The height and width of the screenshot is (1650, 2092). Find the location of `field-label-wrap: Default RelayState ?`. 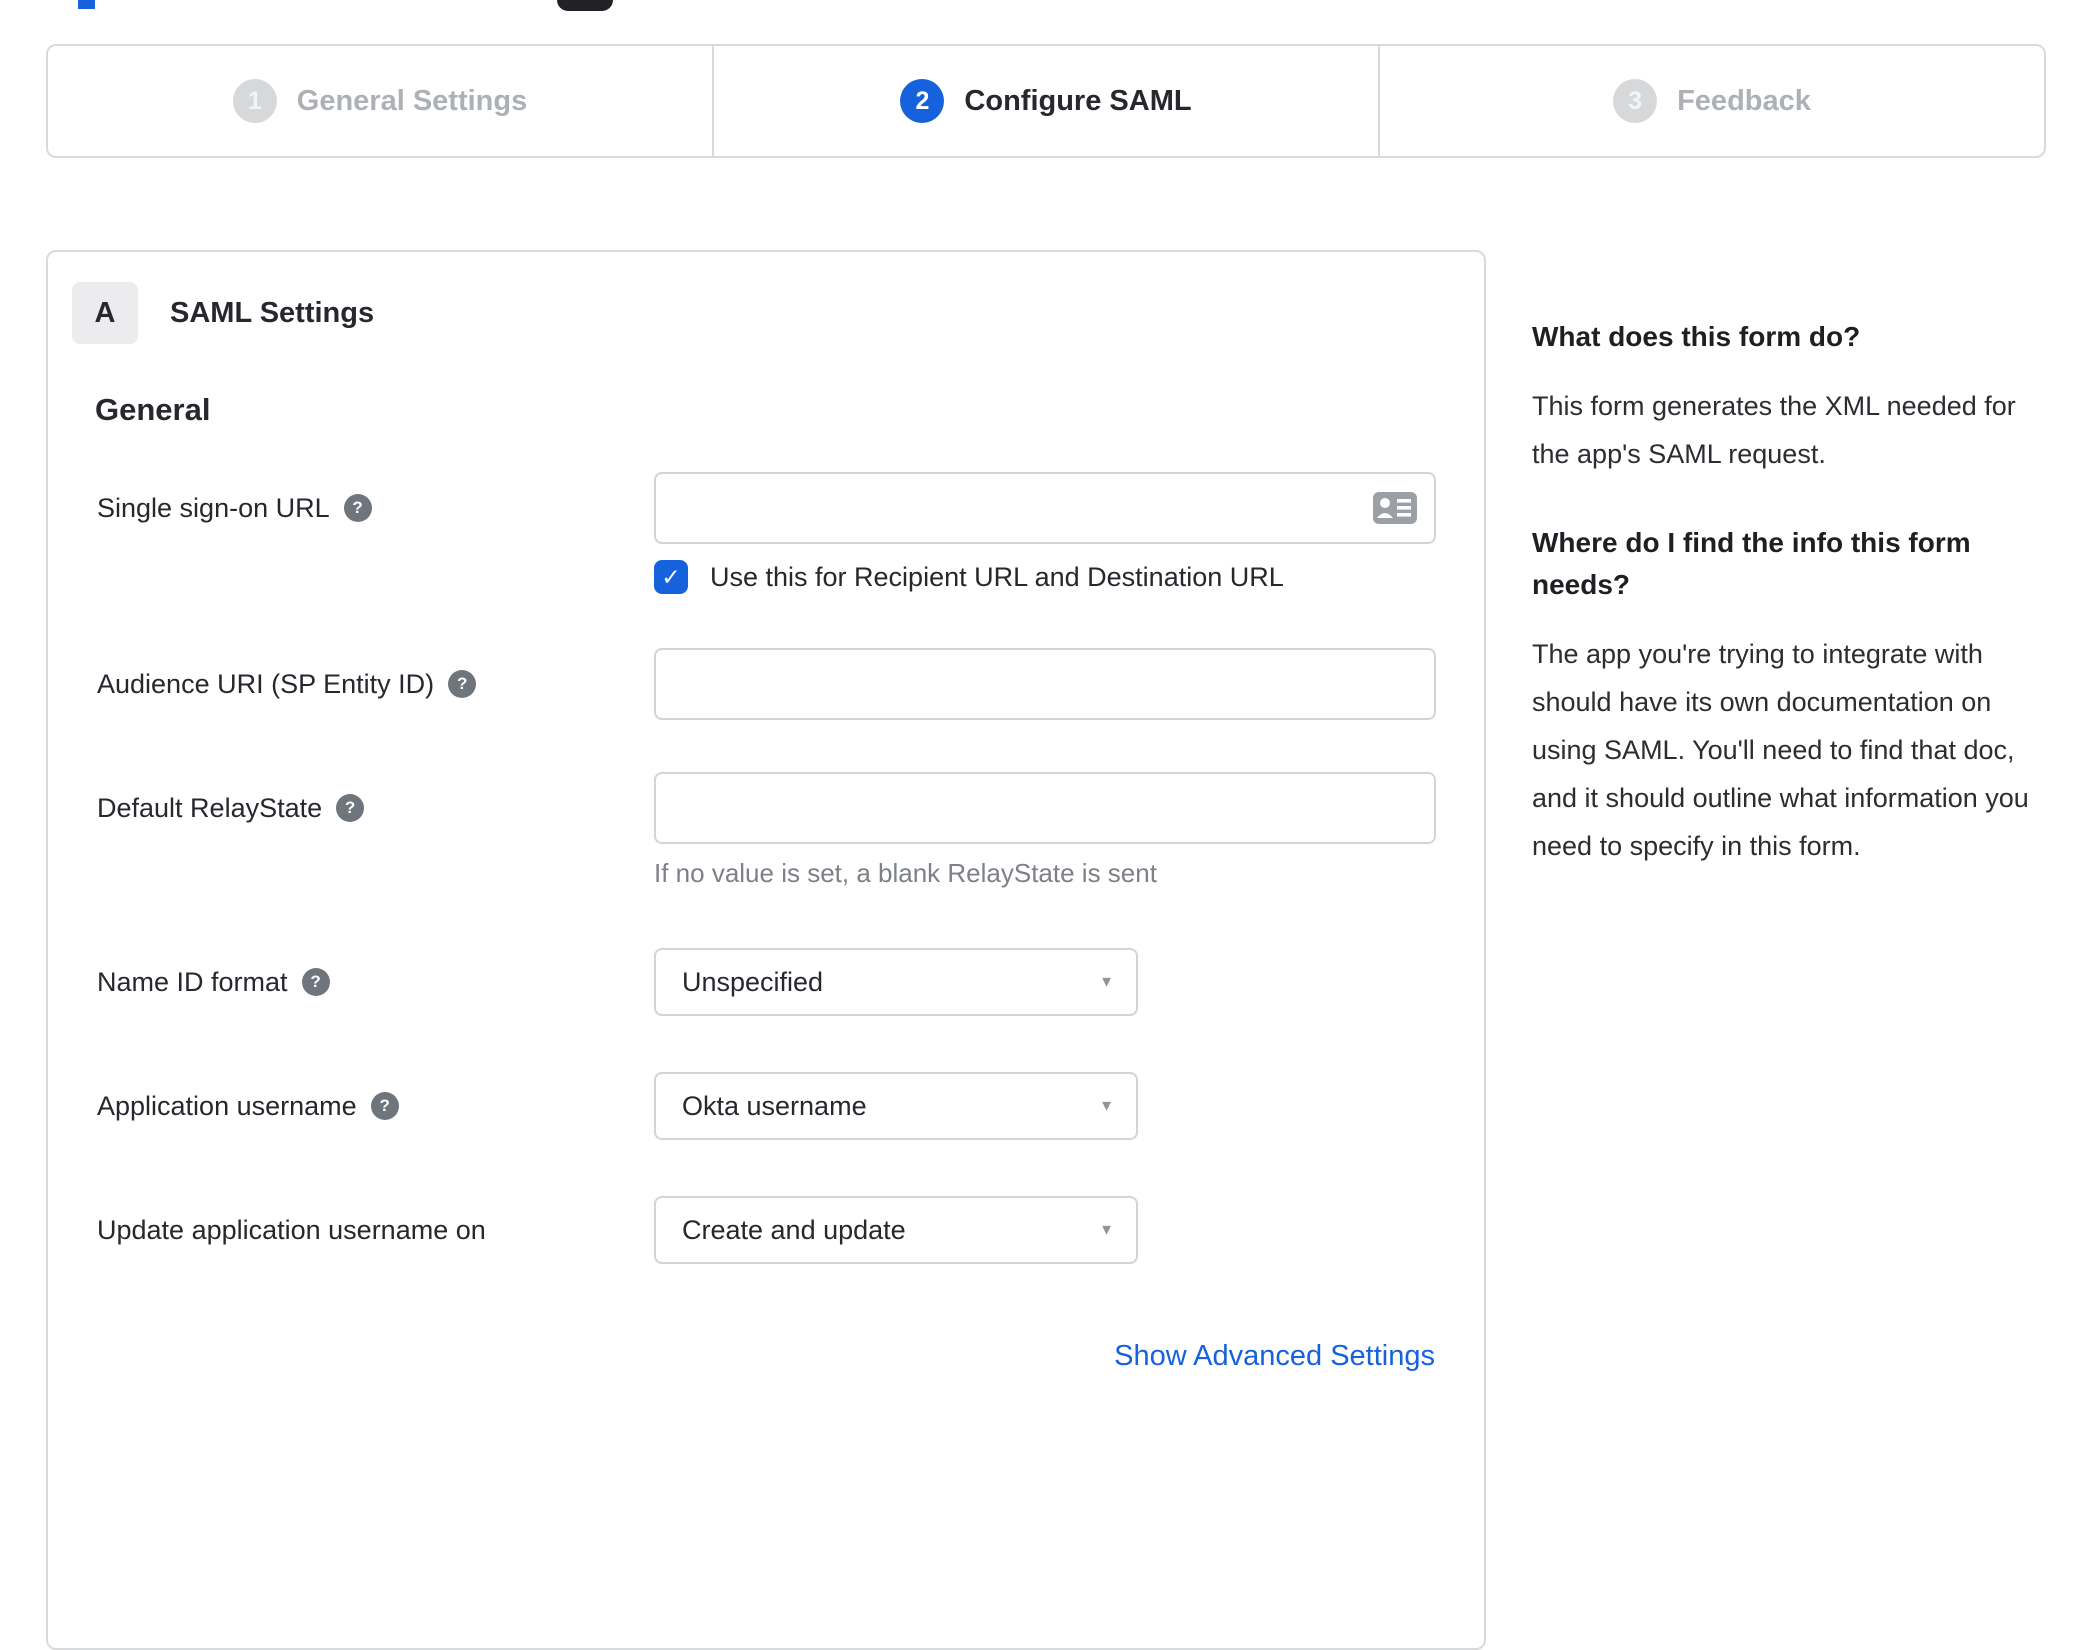

field-label-wrap: Default RelayState ? is located at coordinates (375, 808).